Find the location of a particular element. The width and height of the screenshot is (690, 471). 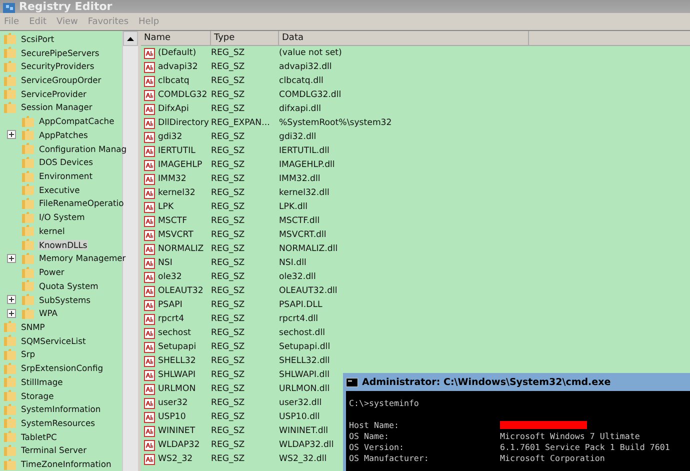

tree-item: TabletPC is located at coordinates (39, 437).